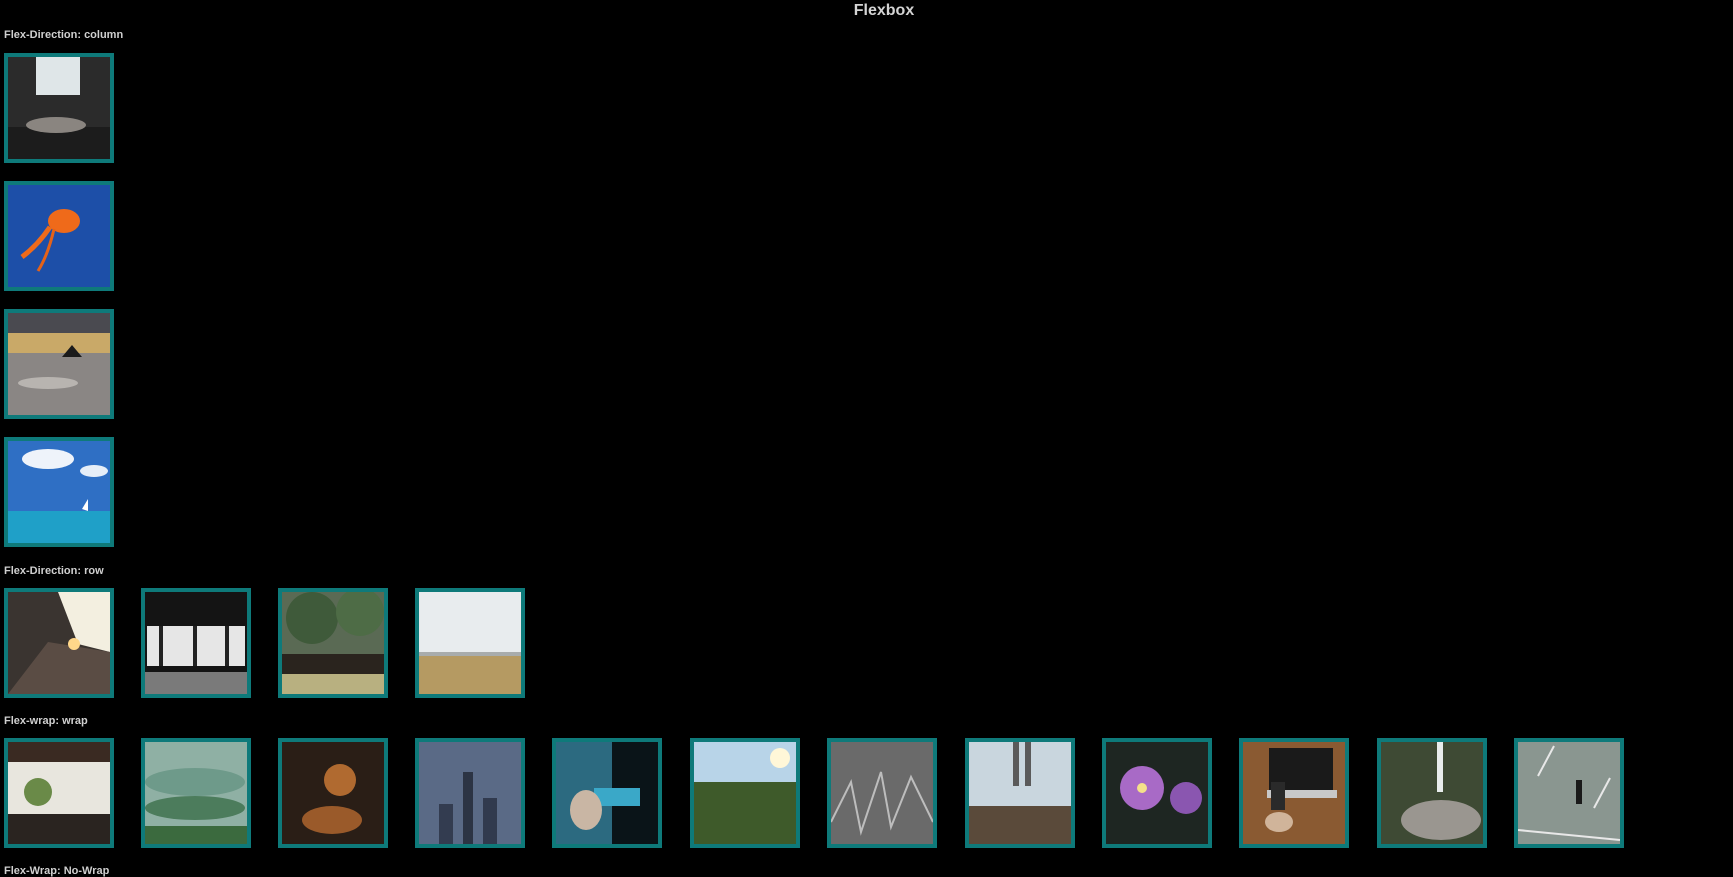 This screenshot has height=877, width=1733. What do you see at coordinates (57, 871) in the screenshot?
I see `section-label-nowrap: Flex-Wrap: No-Wrap` at bounding box center [57, 871].